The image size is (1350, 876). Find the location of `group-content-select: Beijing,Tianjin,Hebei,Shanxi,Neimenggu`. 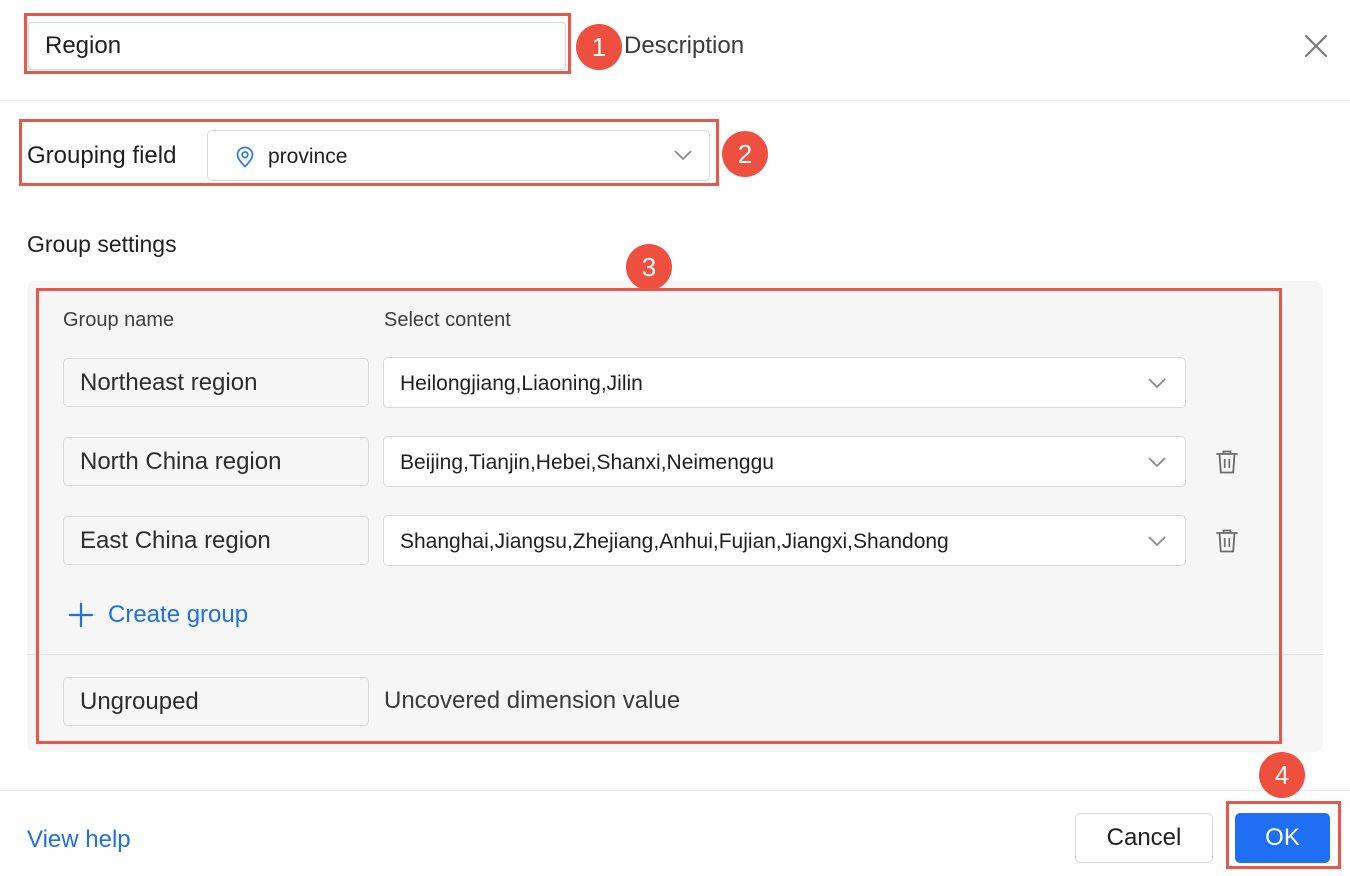

group-content-select: Beijing,Tianjin,Hebei,Shanxi,Neimenggu is located at coordinates (784, 461).